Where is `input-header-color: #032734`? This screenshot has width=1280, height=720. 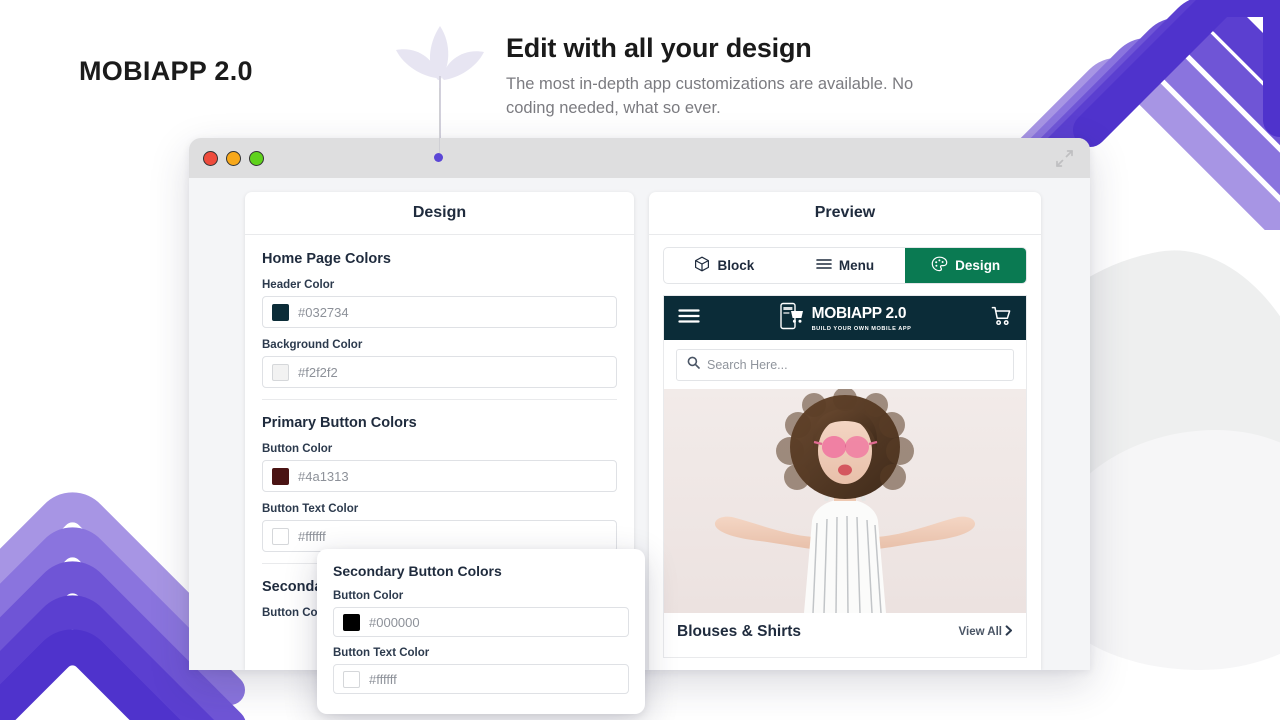 input-header-color: #032734 is located at coordinates (439, 312).